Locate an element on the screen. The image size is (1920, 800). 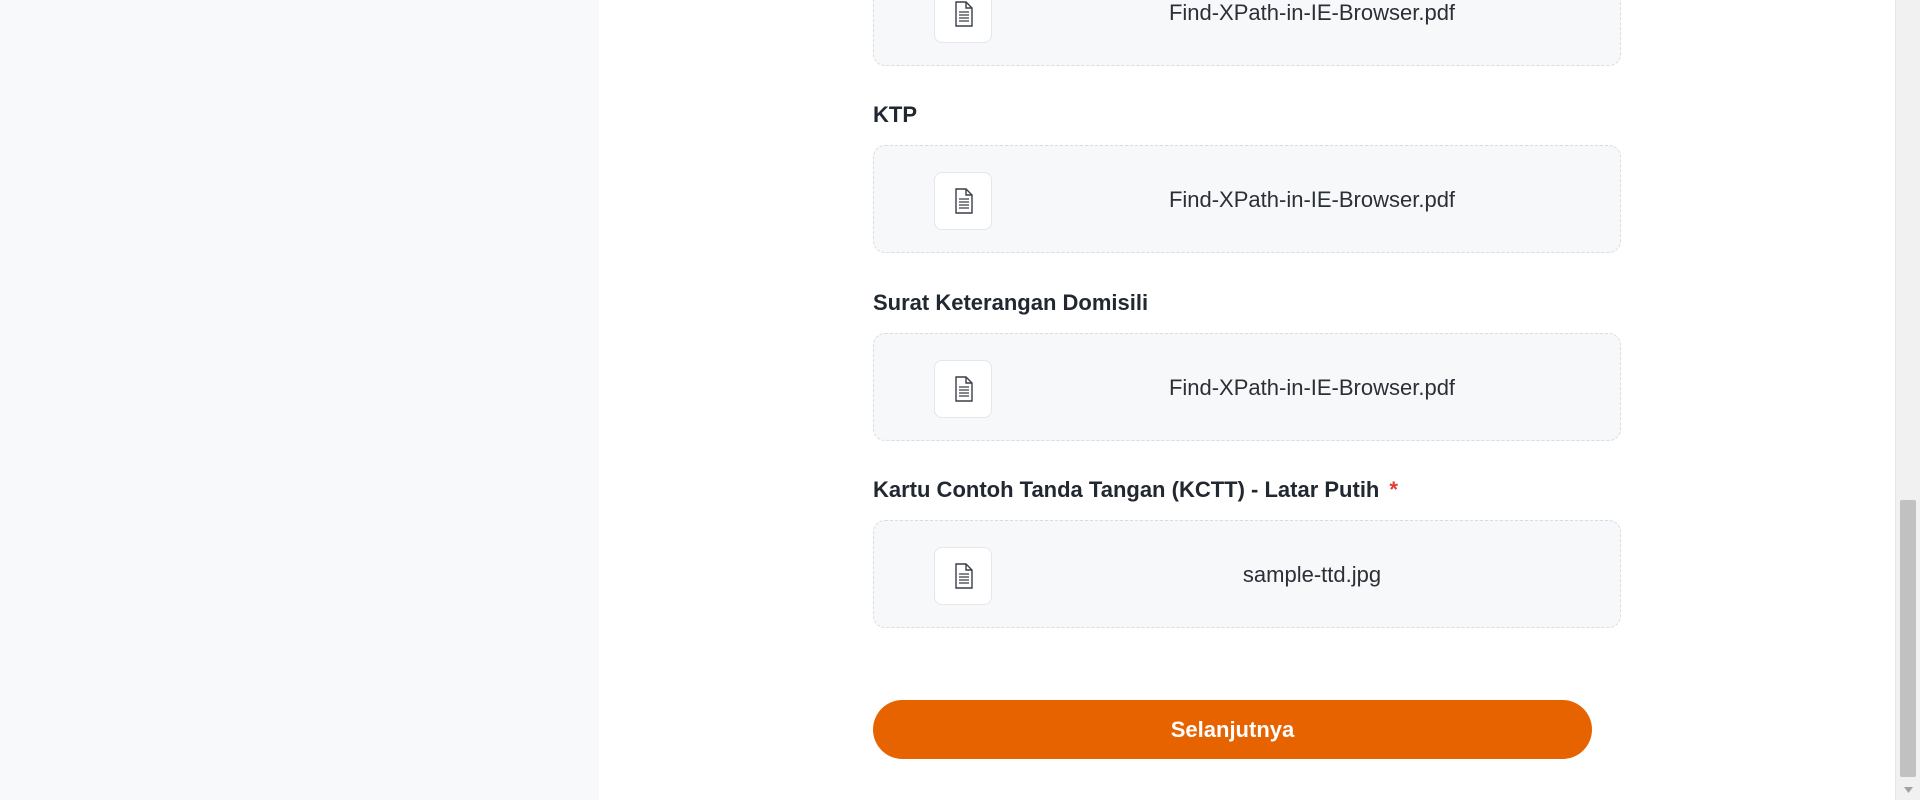
vertical-scrollbar is located at coordinates (1907, 400).